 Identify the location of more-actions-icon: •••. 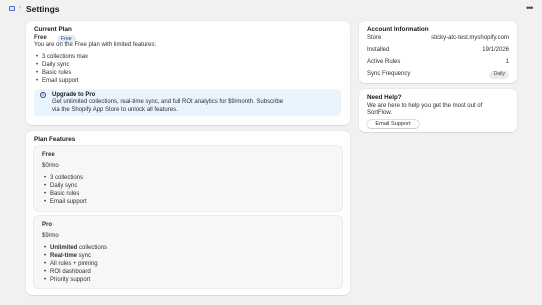
(530, 8).